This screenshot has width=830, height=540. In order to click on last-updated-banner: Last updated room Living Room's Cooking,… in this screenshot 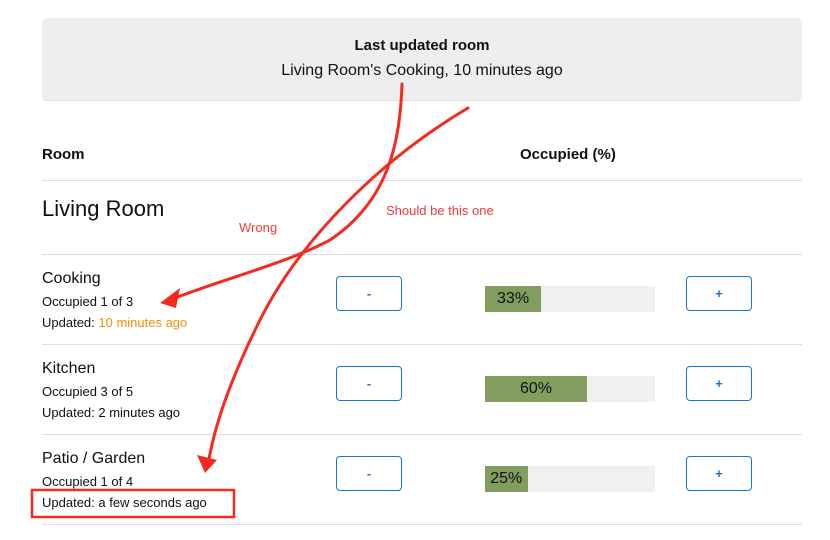, I will do `click(422, 59)`.